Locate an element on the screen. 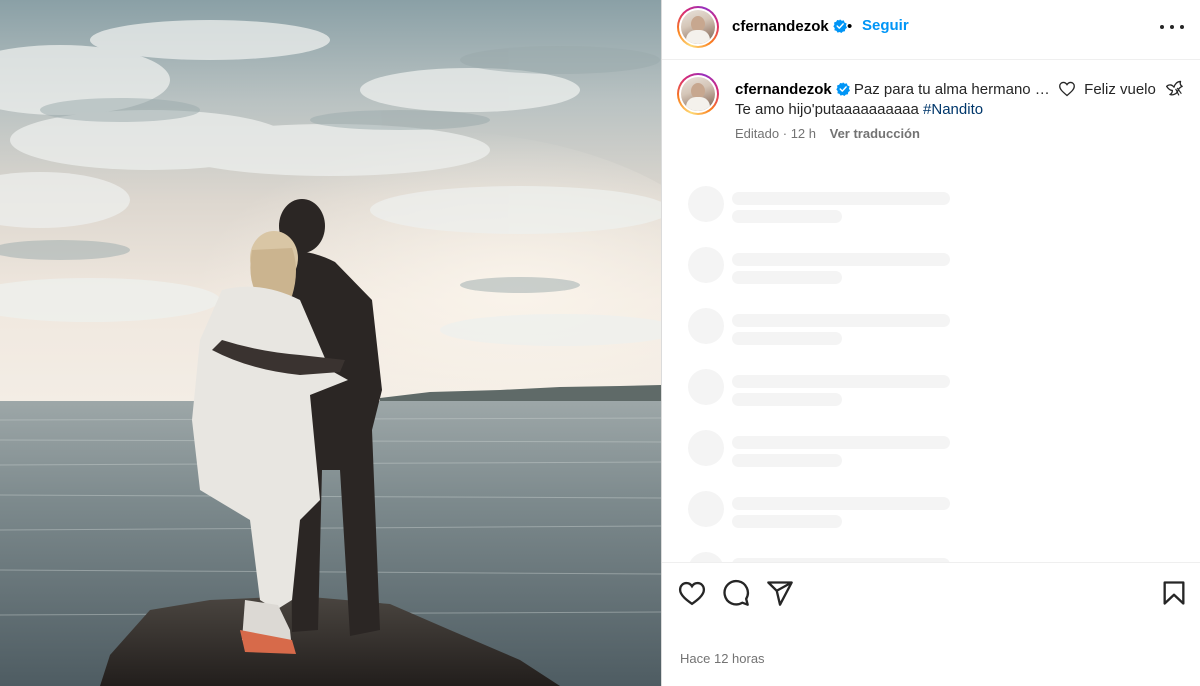  caption-meta: Editado · 12 h Ver traducción is located at coordinates (827, 133).